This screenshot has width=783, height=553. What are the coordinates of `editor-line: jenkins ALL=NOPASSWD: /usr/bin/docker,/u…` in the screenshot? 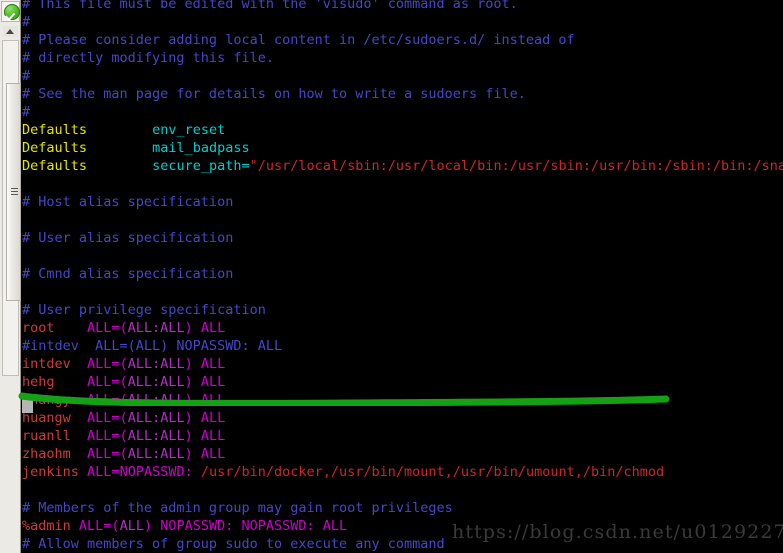 It's located at (343, 472).